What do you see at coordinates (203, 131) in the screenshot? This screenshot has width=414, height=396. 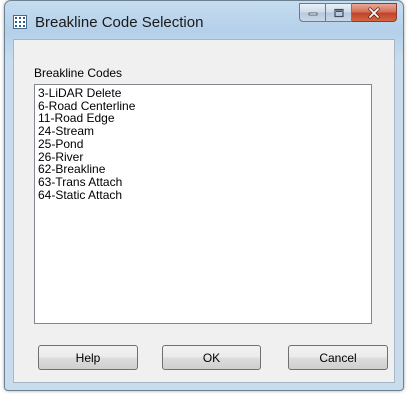 I see `list-item: 24-Stream` at bounding box center [203, 131].